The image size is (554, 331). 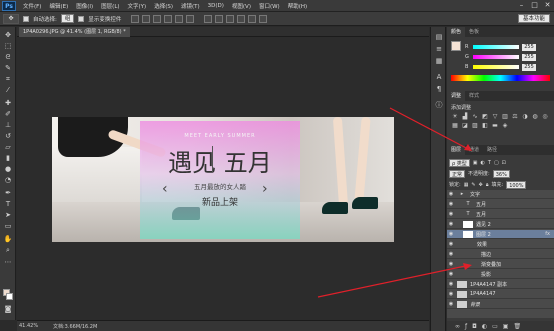 I want to click on lock-all-icon: 🔒︎, so click(x=487, y=185).